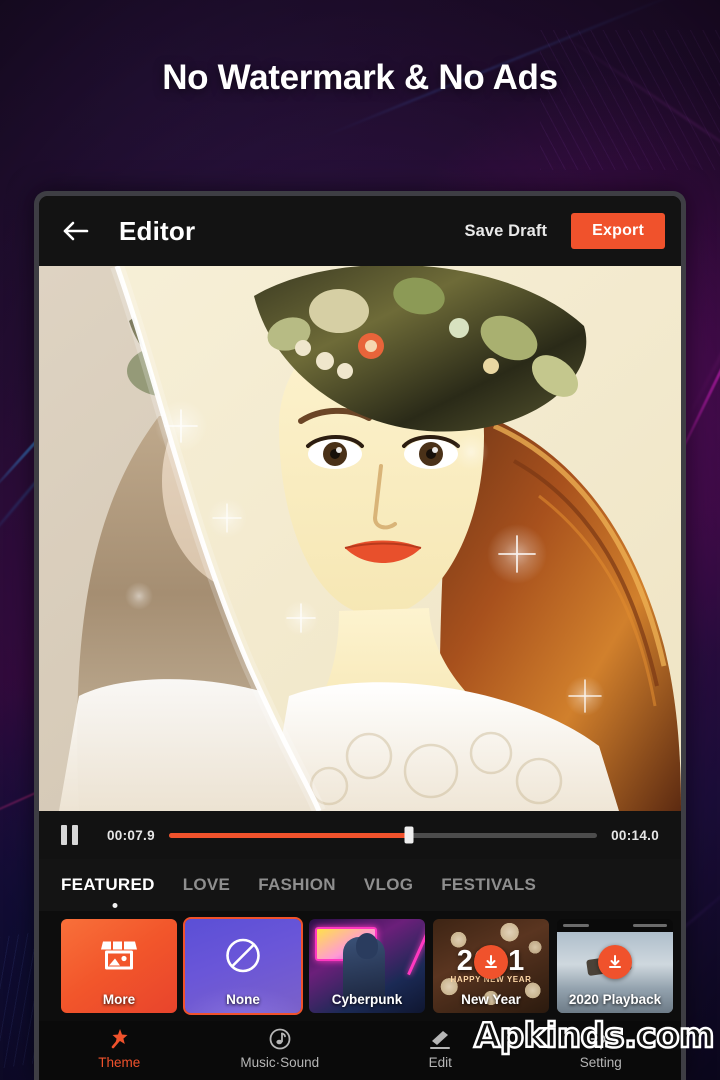 This screenshot has height=1080, width=720. I want to click on nav-label-setting: Setting, so click(600, 1062).